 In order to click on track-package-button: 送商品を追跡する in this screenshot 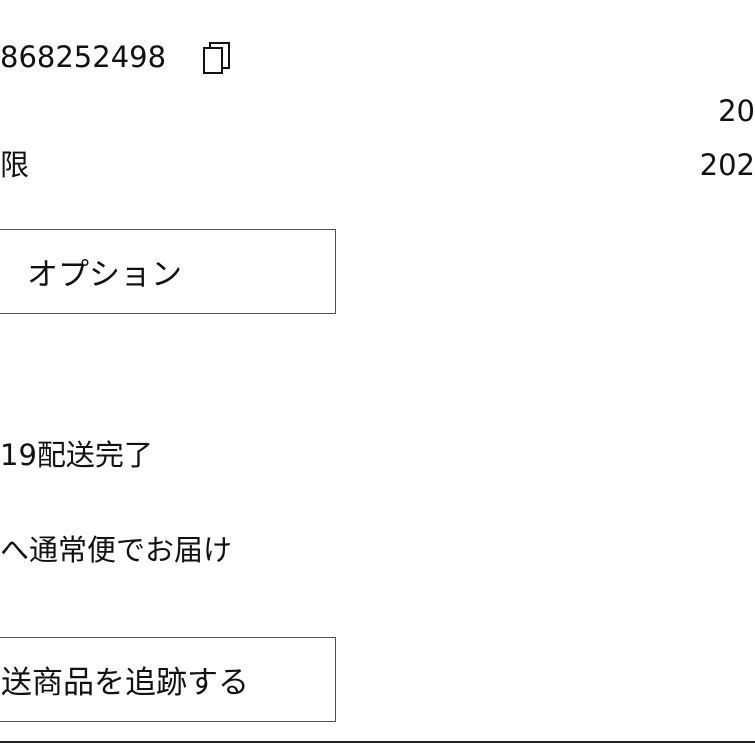, I will do `click(168, 679)`.